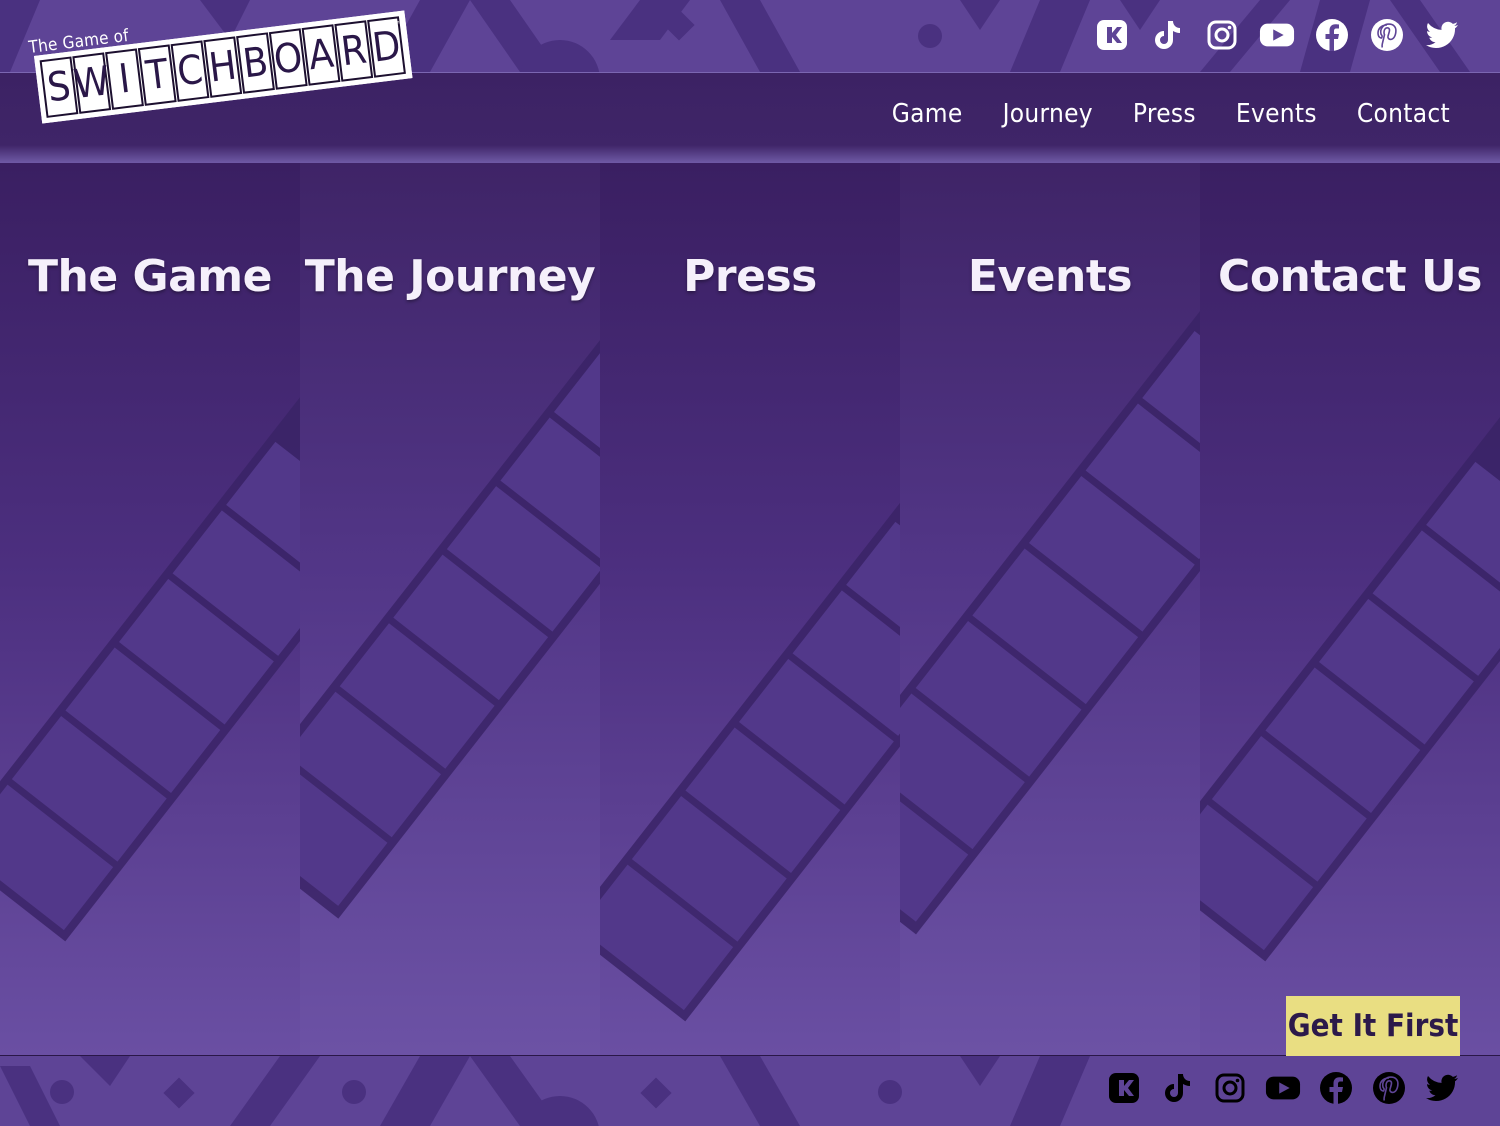 The height and width of the screenshot is (1126, 1500). What do you see at coordinates (150, 276) in the screenshot?
I see `panel-title: The Game` at bounding box center [150, 276].